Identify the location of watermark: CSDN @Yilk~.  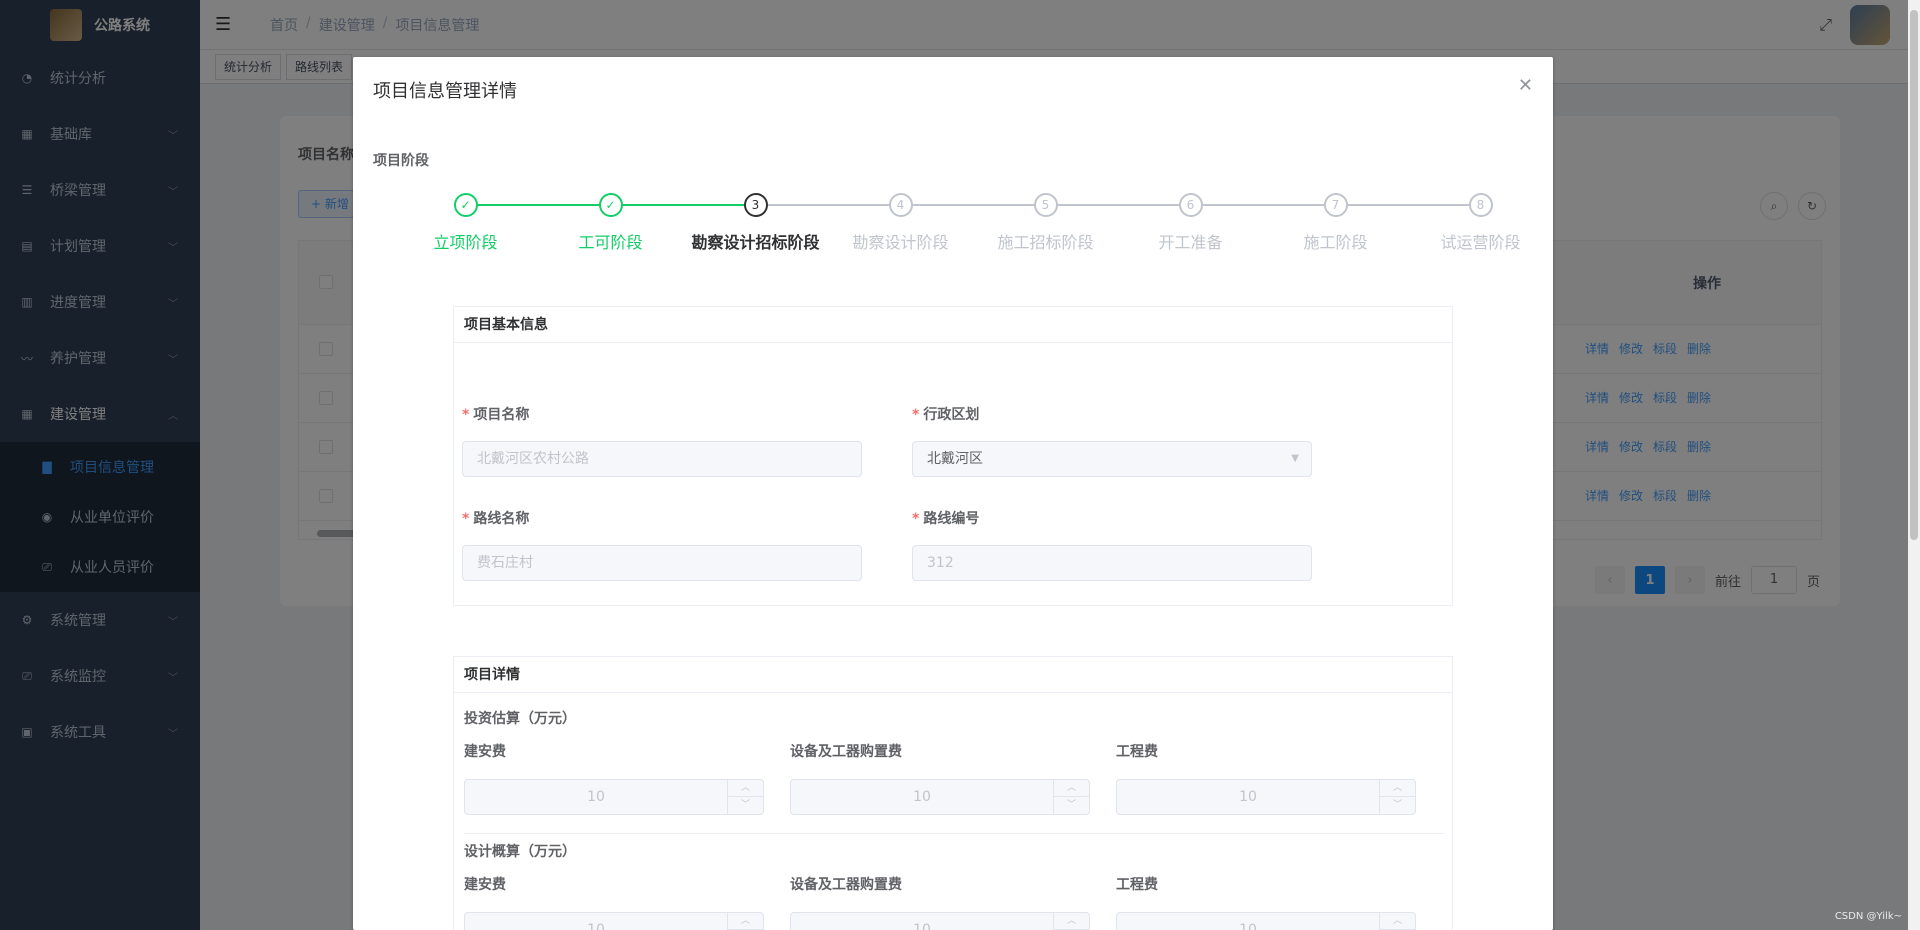
(1868, 916).